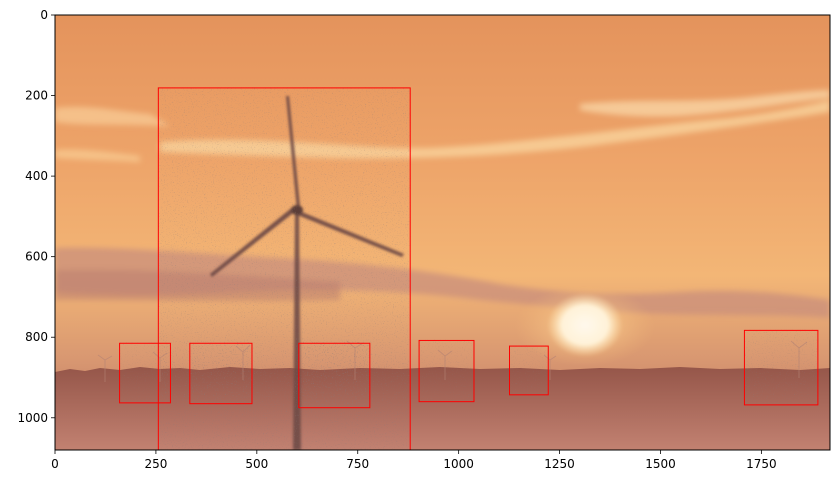  Describe the element at coordinates (36, 96) in the screenshot. I see `y-tick-label: 200` at that location.